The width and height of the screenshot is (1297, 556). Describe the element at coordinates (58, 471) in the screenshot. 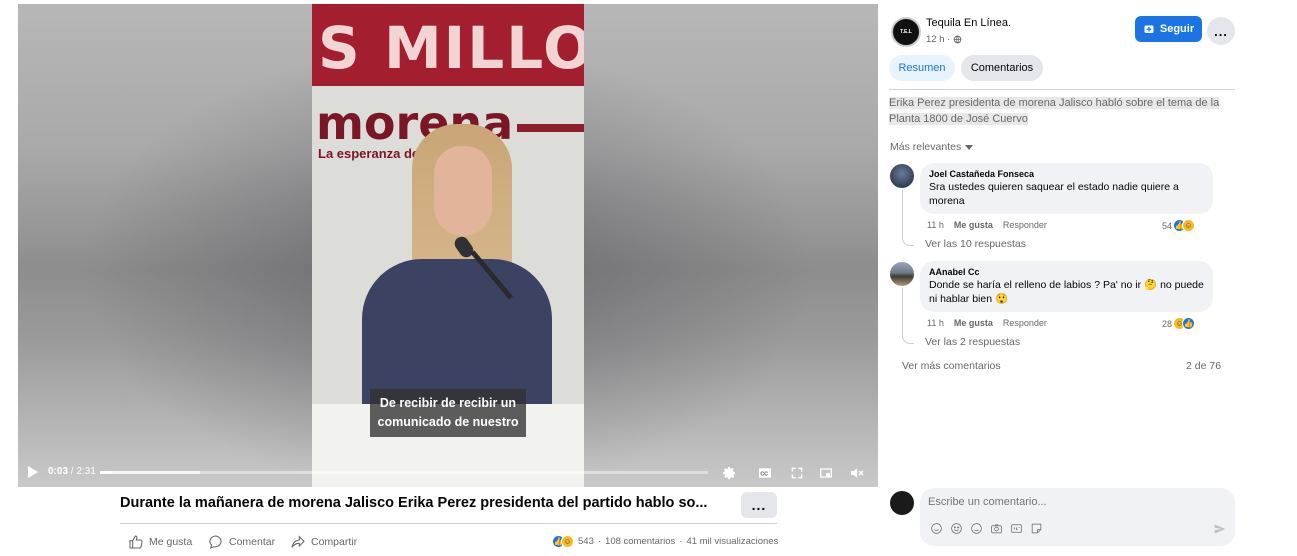

I see `current-time: 0:03` at that location.